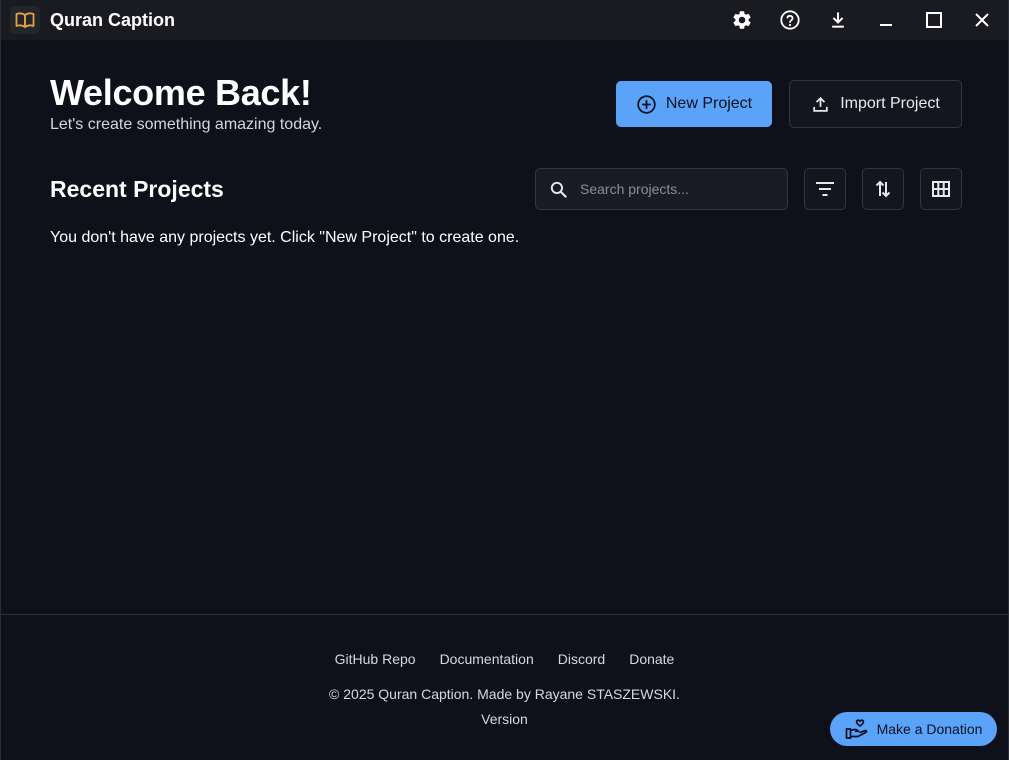  I want to click on download-icon, so click(838, 20).